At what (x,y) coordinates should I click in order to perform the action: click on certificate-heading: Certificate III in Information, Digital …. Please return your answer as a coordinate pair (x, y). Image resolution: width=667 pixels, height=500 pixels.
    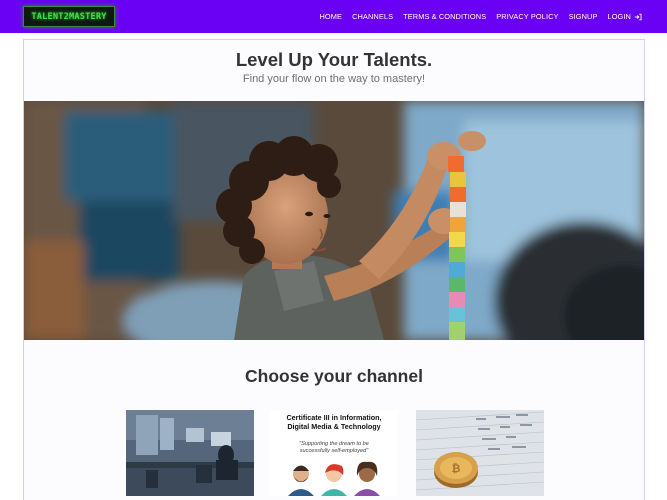
    Looking at the image, I should click on (334, 422).